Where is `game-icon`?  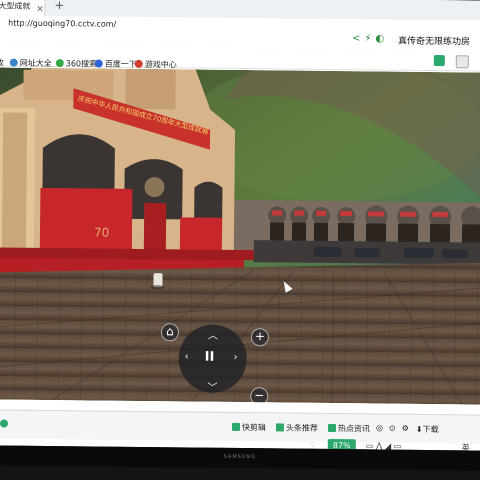
game-icon is located at coordinates (138, 63).